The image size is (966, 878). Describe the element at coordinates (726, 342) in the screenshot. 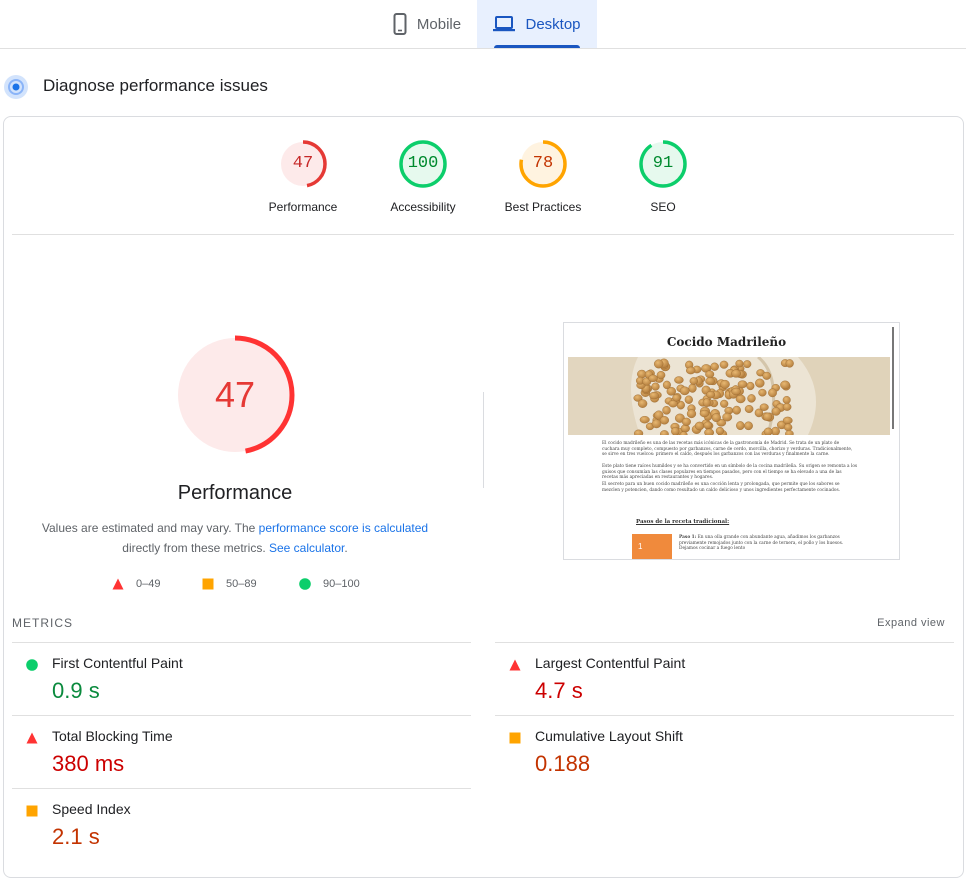

I see `screenshot-title: Cocido Madrileño` at that location.